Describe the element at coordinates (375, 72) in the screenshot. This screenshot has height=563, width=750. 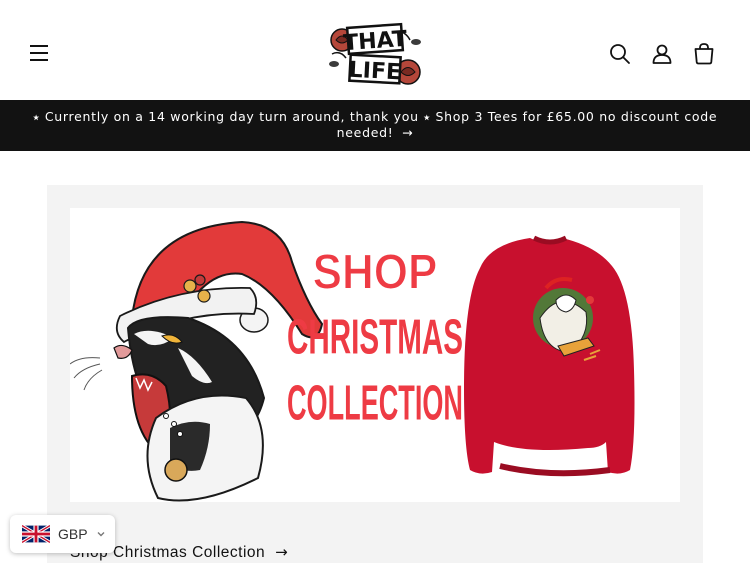
I see `logo-text-bottom: LIFE` at that location.